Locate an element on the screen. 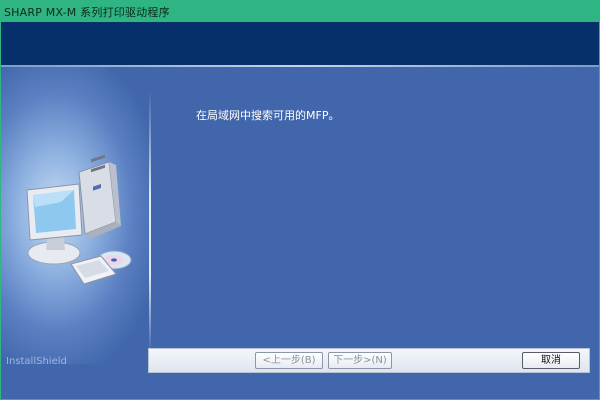  status-message: 在局域网中搜索可用的MFP。 is located at coordinates (268, 115).